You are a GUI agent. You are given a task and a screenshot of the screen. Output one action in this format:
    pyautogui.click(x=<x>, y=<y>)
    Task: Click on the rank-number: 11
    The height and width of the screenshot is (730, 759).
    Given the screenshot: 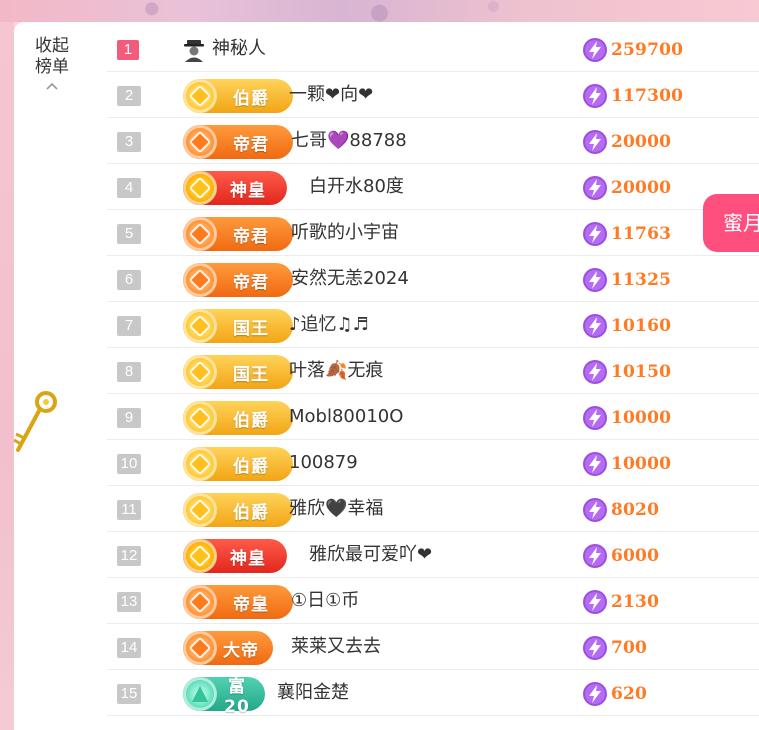 What is the action you would take?
    pyautogui.click(x=129, y=510)
    